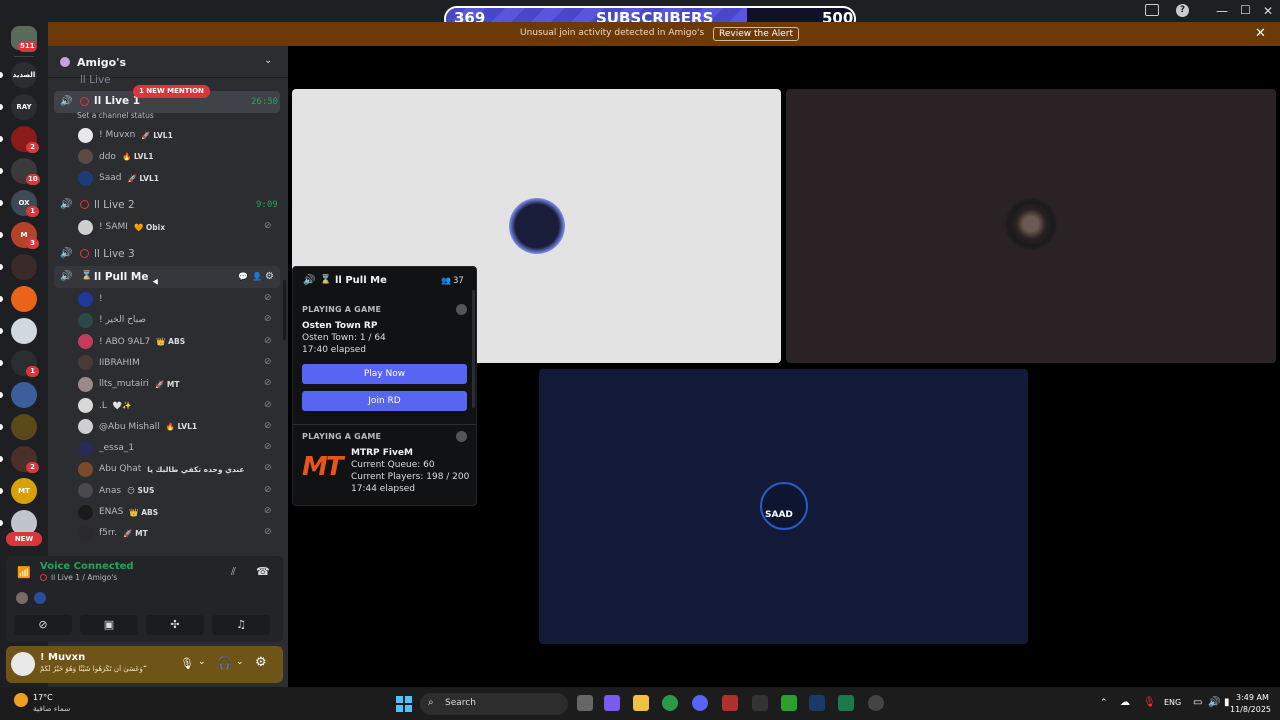 The width and height of the screenshot is (1280, 720). What do you see at coordinates (131, 342) in the screenshot?
I see `voice-user-row: ! ABO 9AL7 👑 ABS` at bounding box center [131, 342].